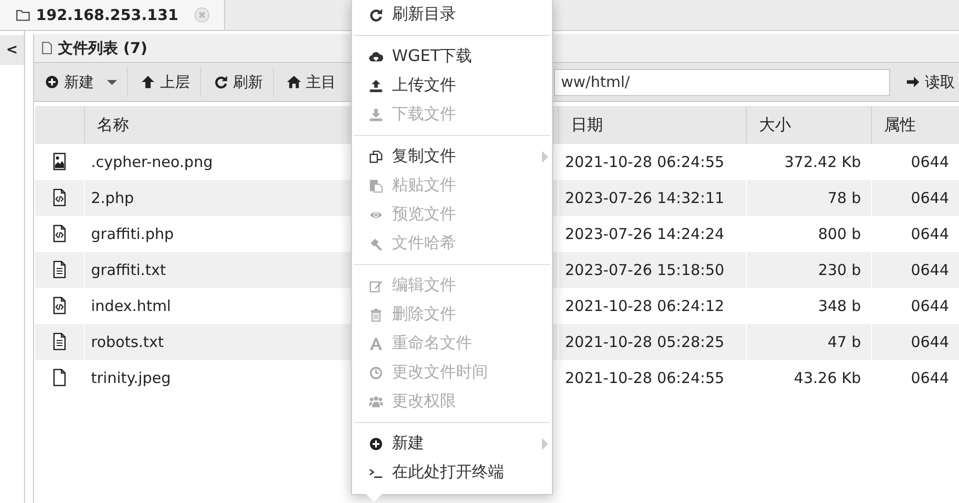 This screenshot has height=503, width=959. What do you see at coordinates (809, 270) in the screenshot?
I see `size-cell: 230 b` at bounding box center [809, 270].